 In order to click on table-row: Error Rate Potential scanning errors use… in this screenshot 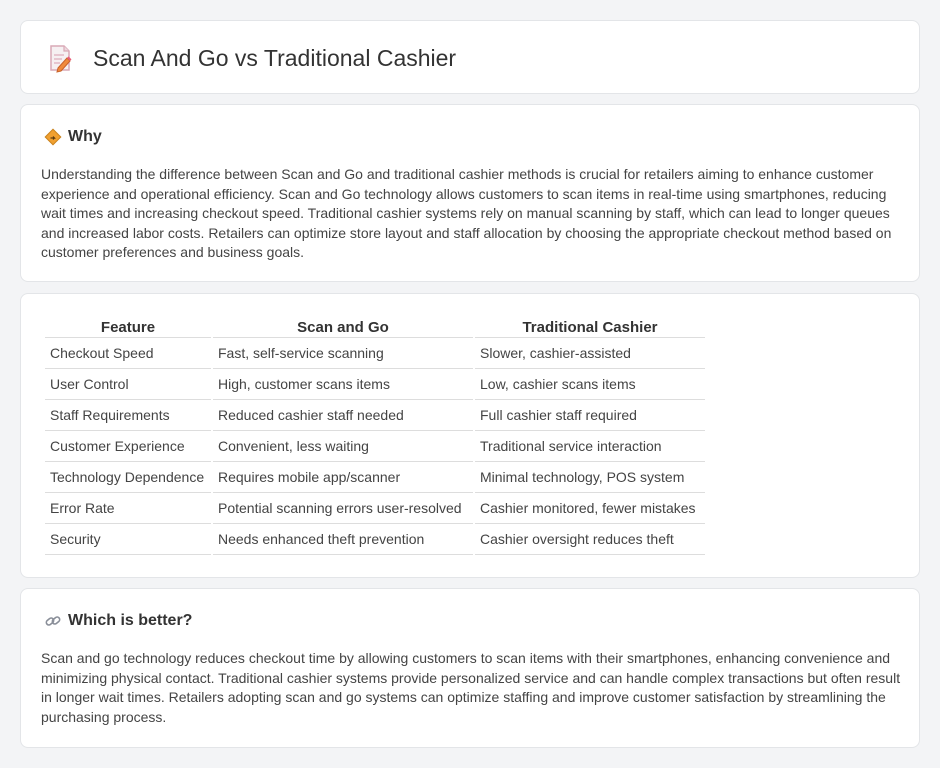, I will do `click(375, 508)`.